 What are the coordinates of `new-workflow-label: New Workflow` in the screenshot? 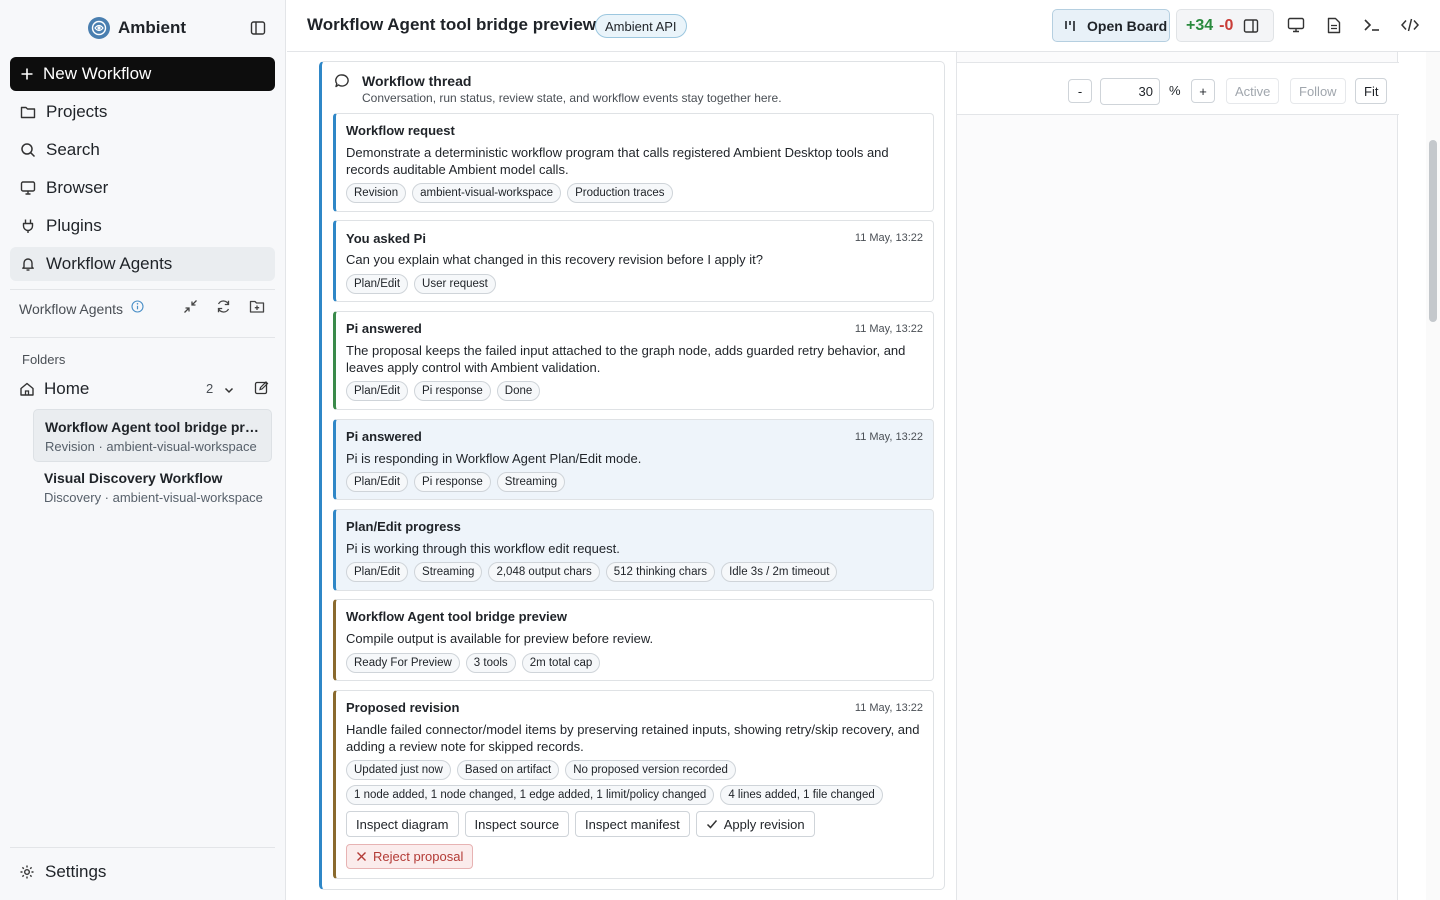 It's located at (97, 73).